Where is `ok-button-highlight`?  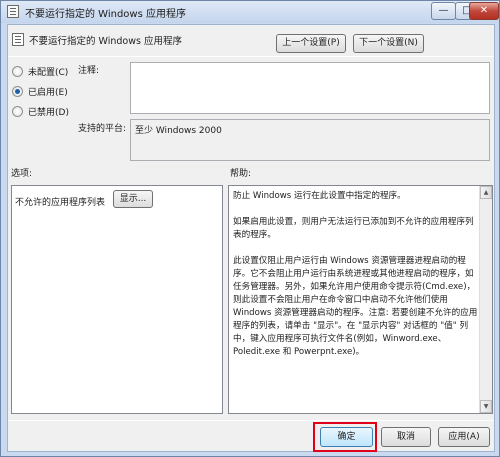
ok-button-highlight is located at coordinates (345, 437).